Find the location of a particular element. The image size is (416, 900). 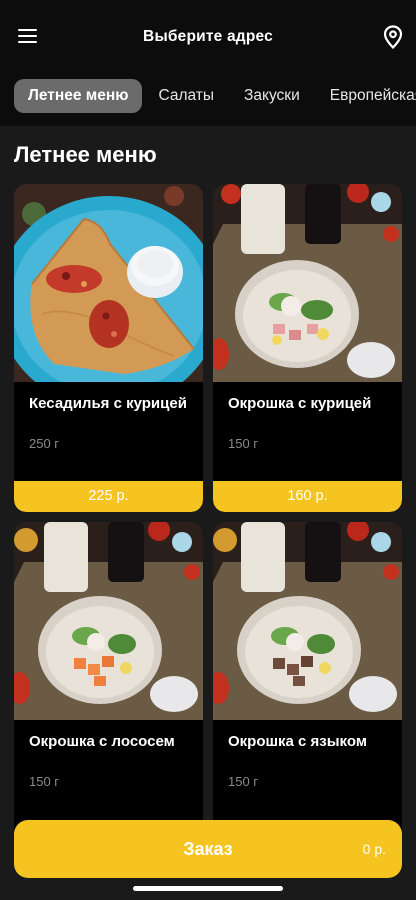

tab-salads: Салаты is located at coordinates (186, 96).